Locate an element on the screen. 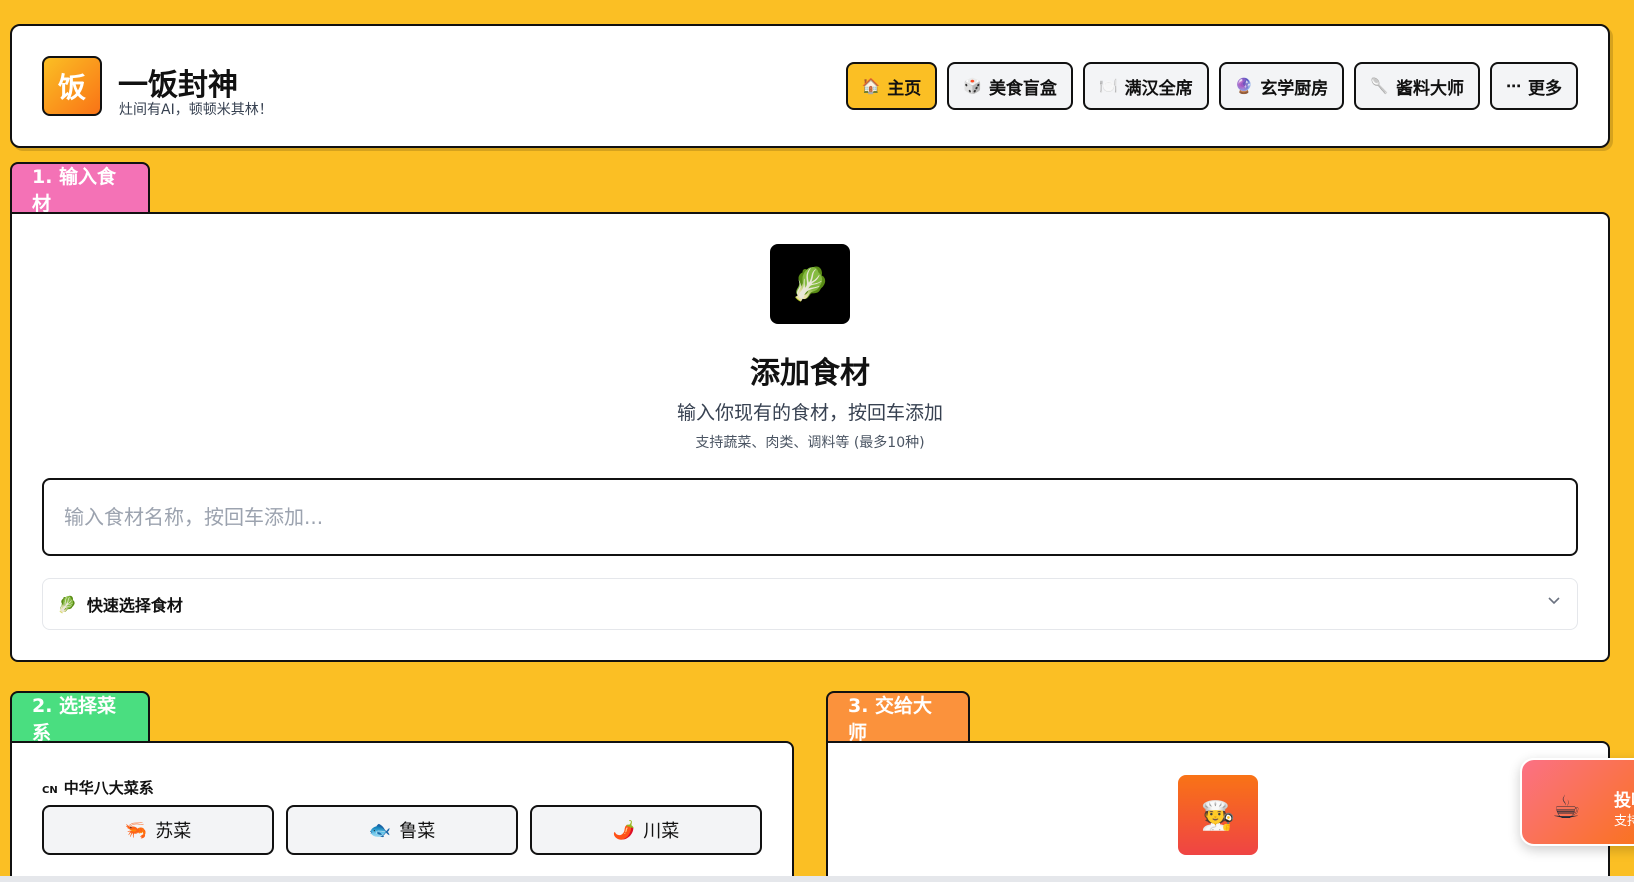  step3-tab: 3. 交给大师 is located at coordinates (898, 717).